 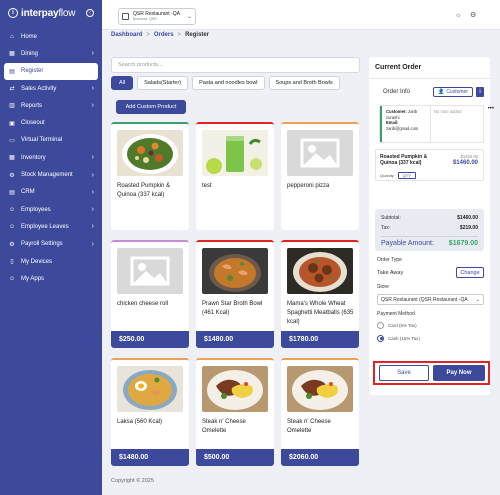 What do you see at coordinates (468, 228) in the screenshot?
I see `tax-value: $219.00` at bounding box center [468, 228].